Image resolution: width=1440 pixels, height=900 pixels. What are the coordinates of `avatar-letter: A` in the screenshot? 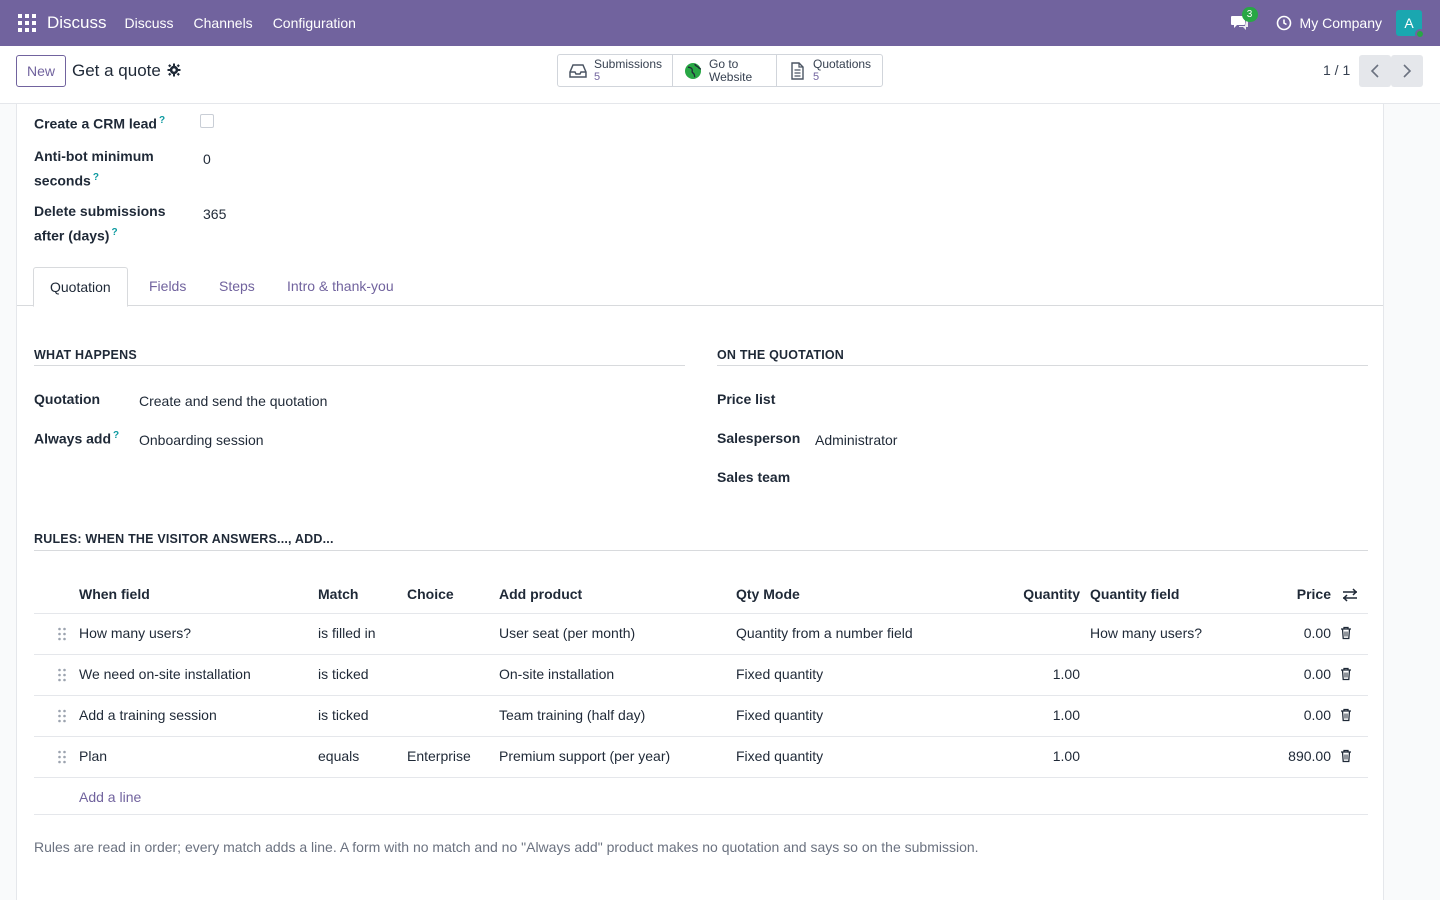 It's located at (1409, 23).